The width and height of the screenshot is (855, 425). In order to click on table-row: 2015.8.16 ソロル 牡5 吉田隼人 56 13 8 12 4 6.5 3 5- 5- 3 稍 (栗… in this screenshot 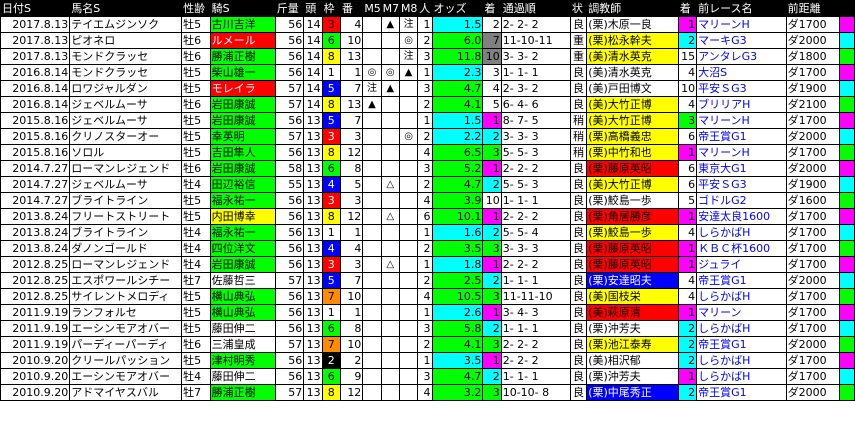, I will do `click(427, 152)`.